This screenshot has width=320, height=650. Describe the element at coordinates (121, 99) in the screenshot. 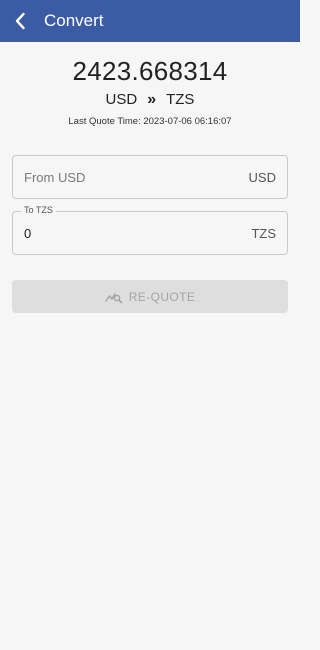

I see `from-currency-code: USD` at that location.